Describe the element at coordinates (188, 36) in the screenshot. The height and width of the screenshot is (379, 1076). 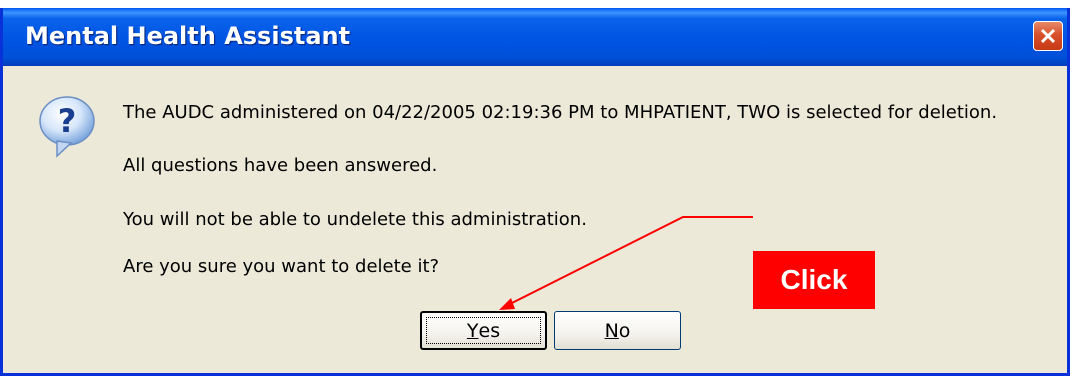
I see `window-title: Mental Health Assistant` at that location.